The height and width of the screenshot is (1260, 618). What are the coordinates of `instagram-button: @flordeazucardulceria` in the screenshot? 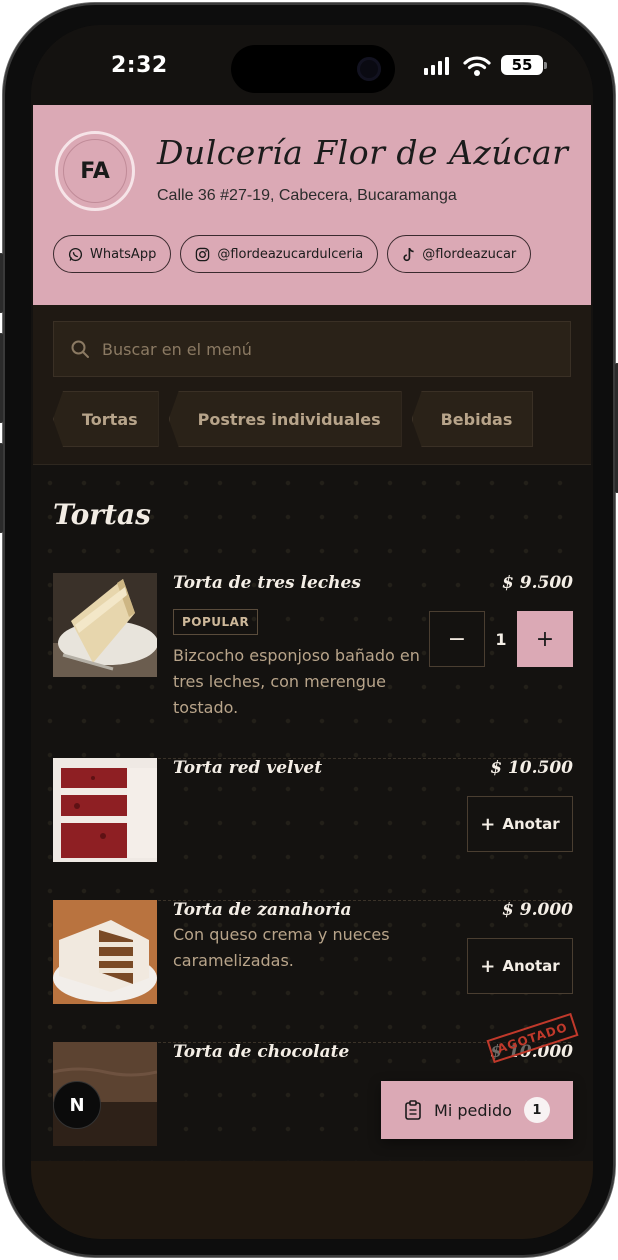 It's located at (279, 254).